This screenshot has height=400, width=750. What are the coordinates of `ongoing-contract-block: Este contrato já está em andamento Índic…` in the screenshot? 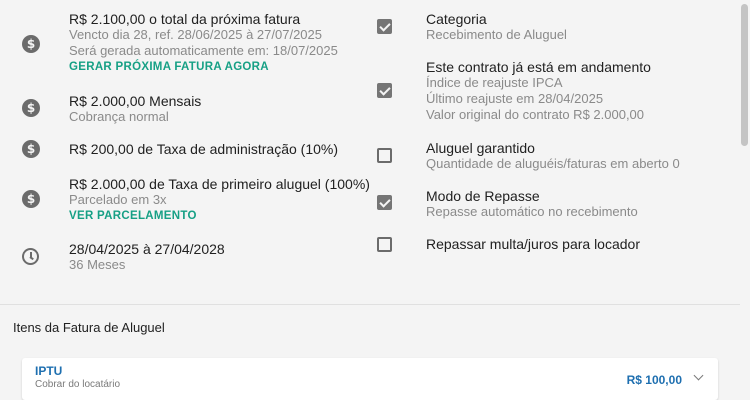 It's located at (538, 91).